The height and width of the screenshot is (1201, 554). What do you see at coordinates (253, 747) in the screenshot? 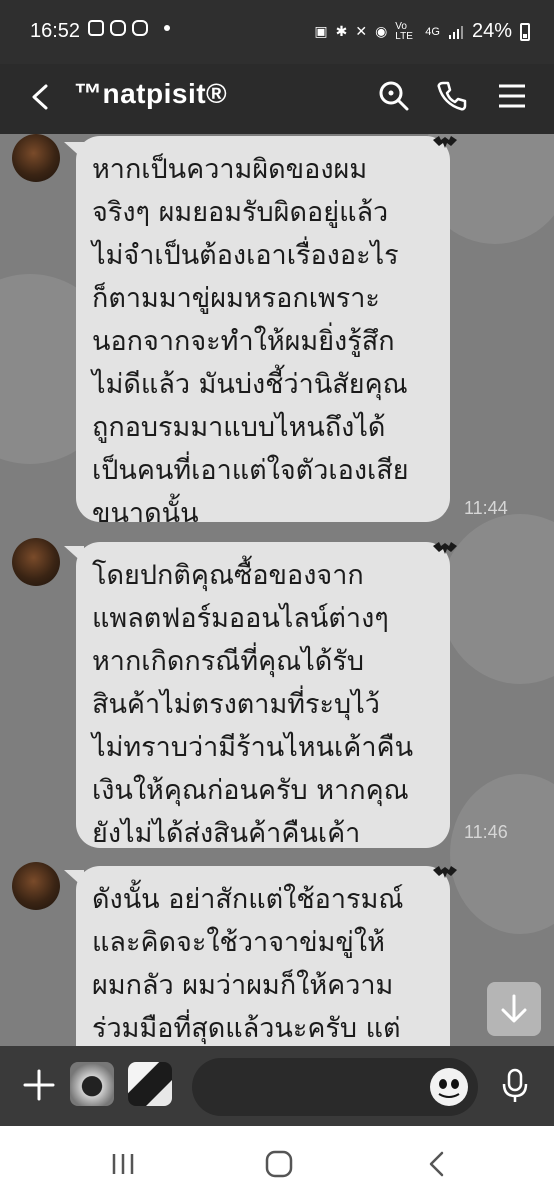
I see `message-line: ไม่ทราบว่ามีร้านไหนเค้าคืน` at bounding box center [253, 747].